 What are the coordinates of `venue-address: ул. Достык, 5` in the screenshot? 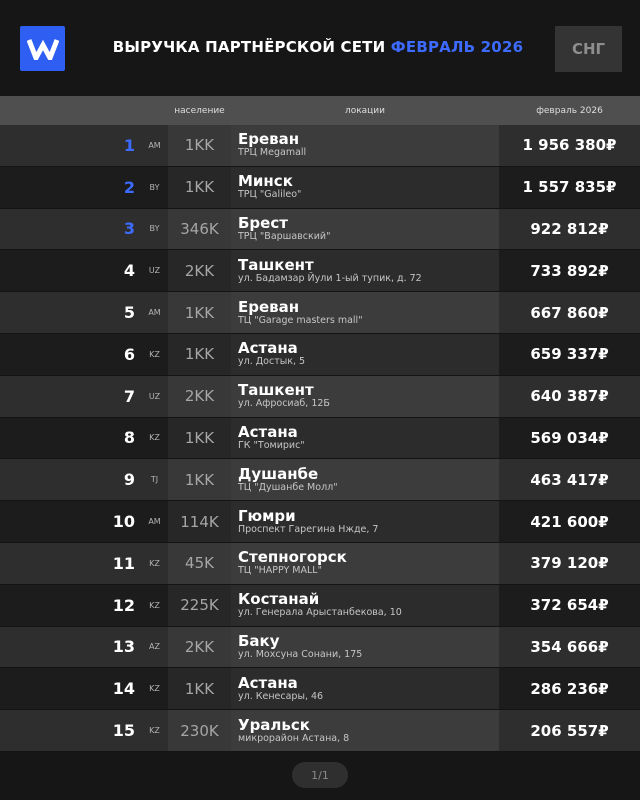 It's located at (272, 362).